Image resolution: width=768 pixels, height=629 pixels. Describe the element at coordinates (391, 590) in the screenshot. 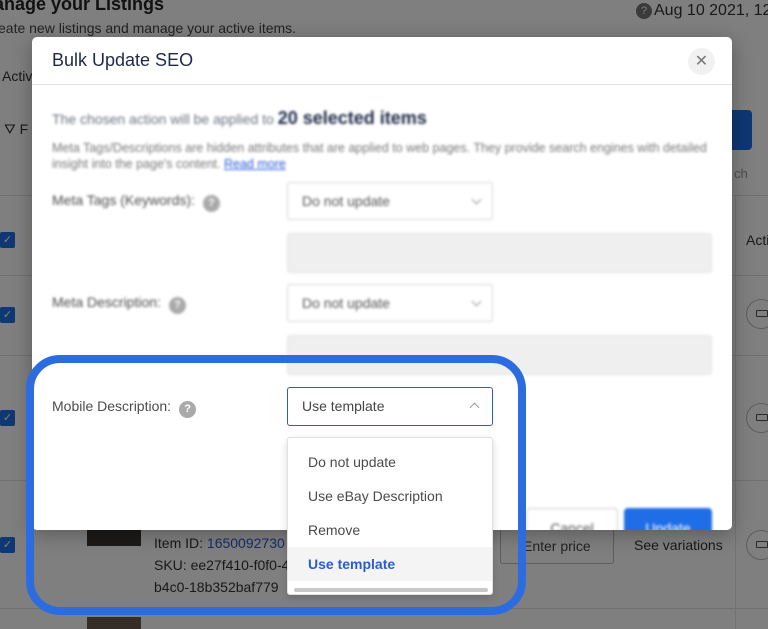

I see `dropdown-scrollbar` at that location.